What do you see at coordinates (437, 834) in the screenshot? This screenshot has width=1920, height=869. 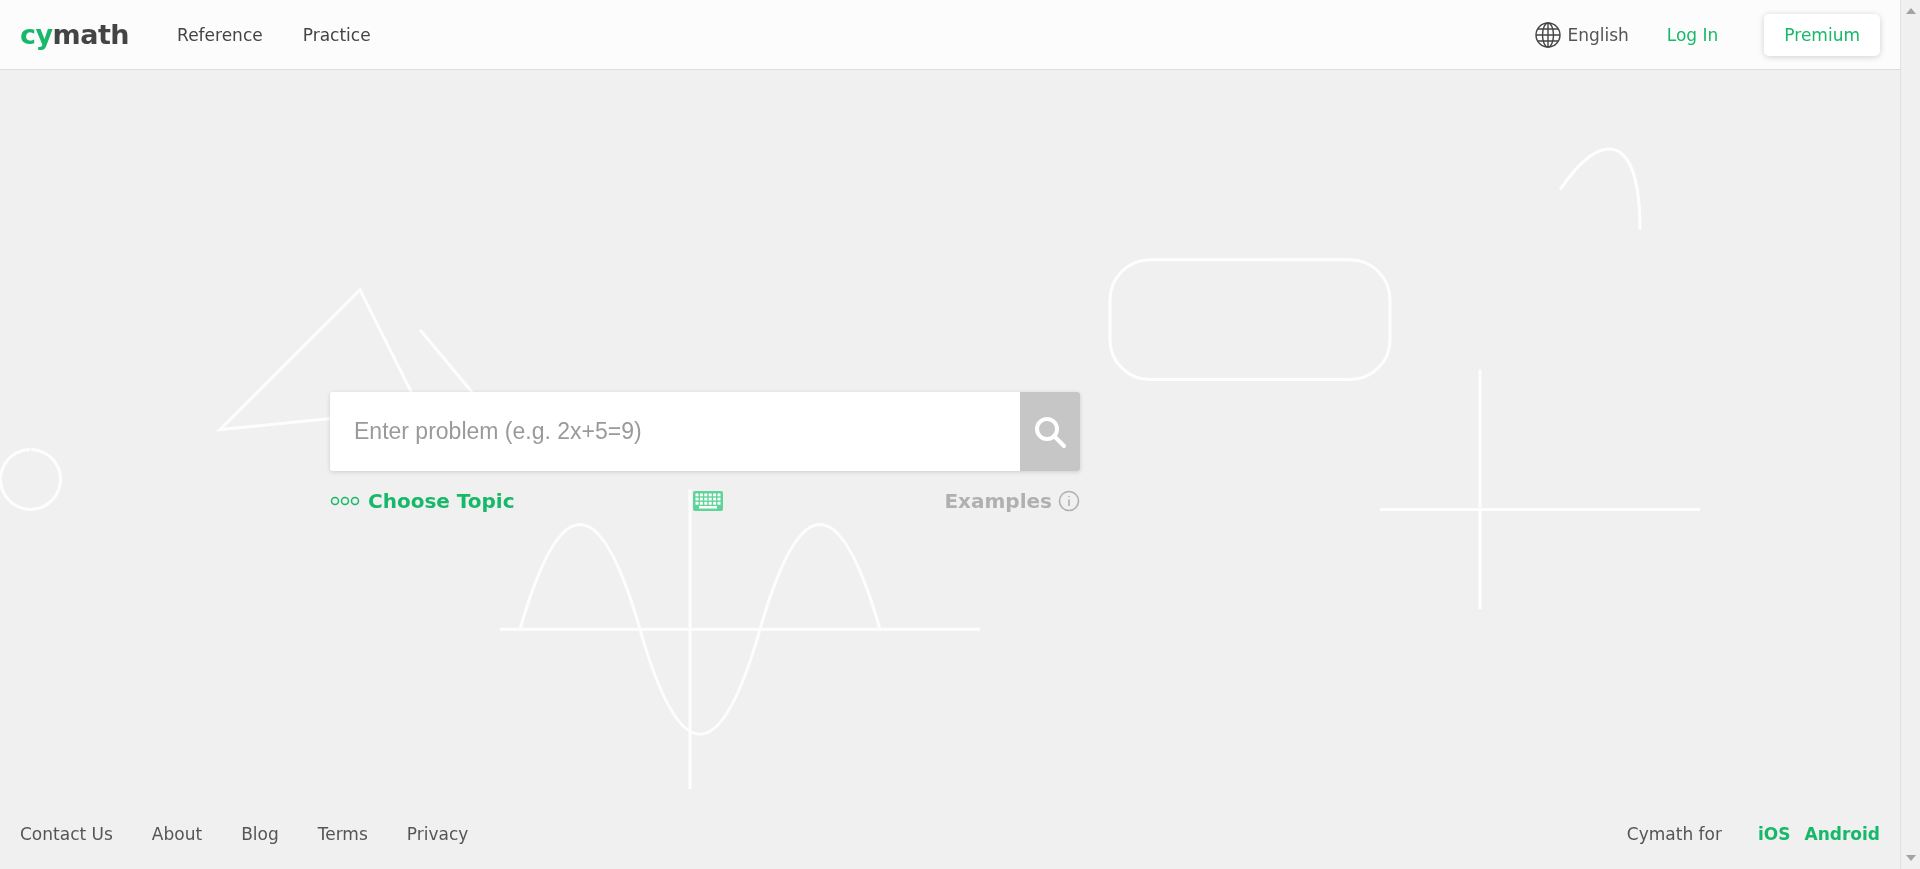 I see `footer-link: Privacy` at bounding box center [437, 834].